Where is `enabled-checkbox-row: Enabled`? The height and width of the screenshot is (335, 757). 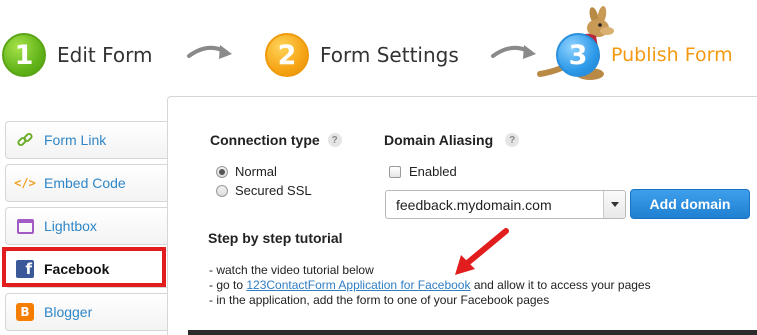
enabled-checkbox-row: Enabled is located at coordinates (423, 171).